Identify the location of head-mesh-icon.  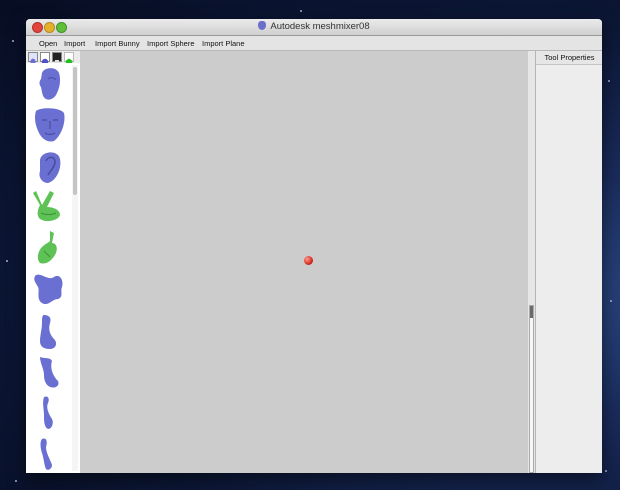
(50, 85).